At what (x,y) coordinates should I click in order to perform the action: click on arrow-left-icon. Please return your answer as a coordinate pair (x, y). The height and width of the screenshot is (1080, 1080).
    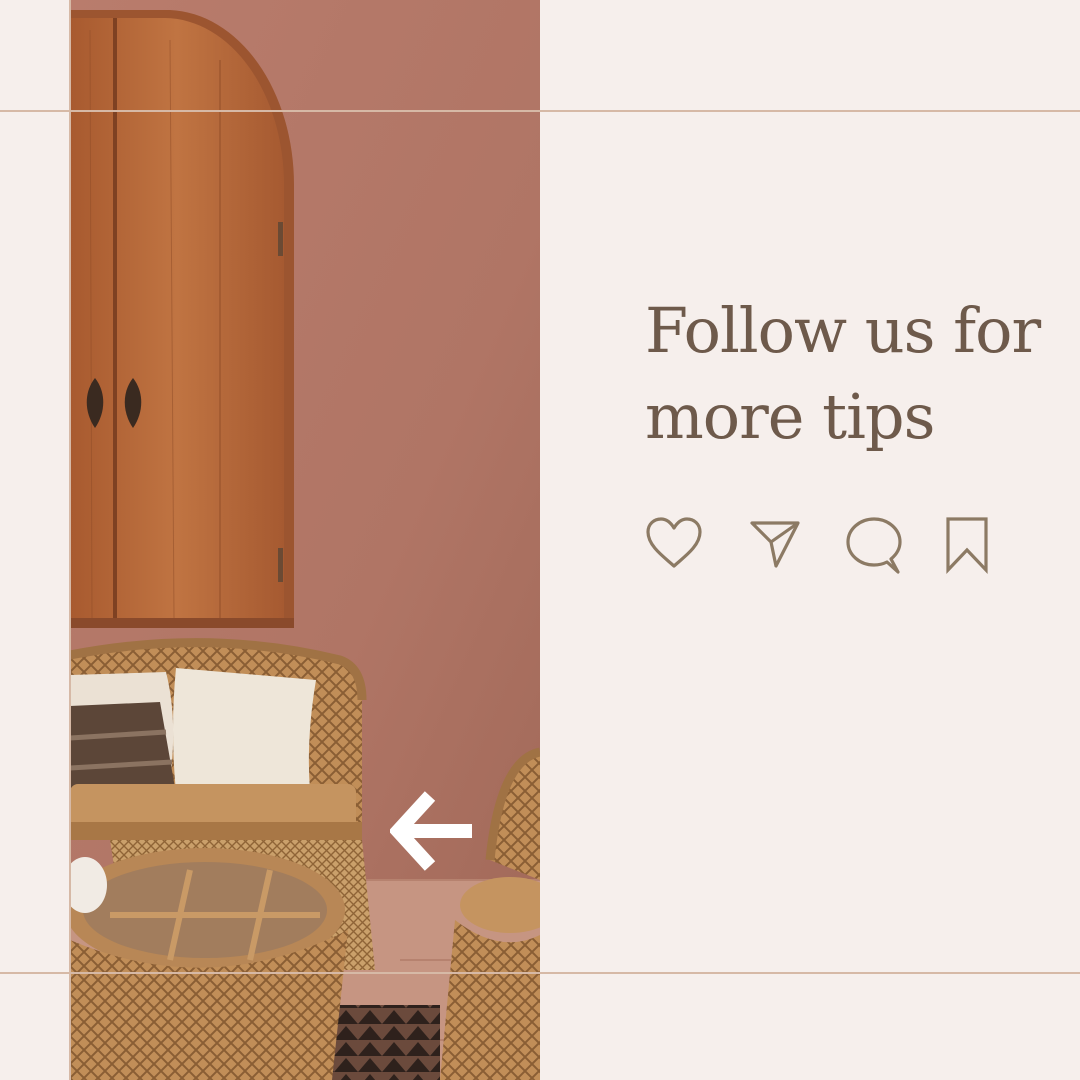
    Looking at the image, I should click on (433, 831).